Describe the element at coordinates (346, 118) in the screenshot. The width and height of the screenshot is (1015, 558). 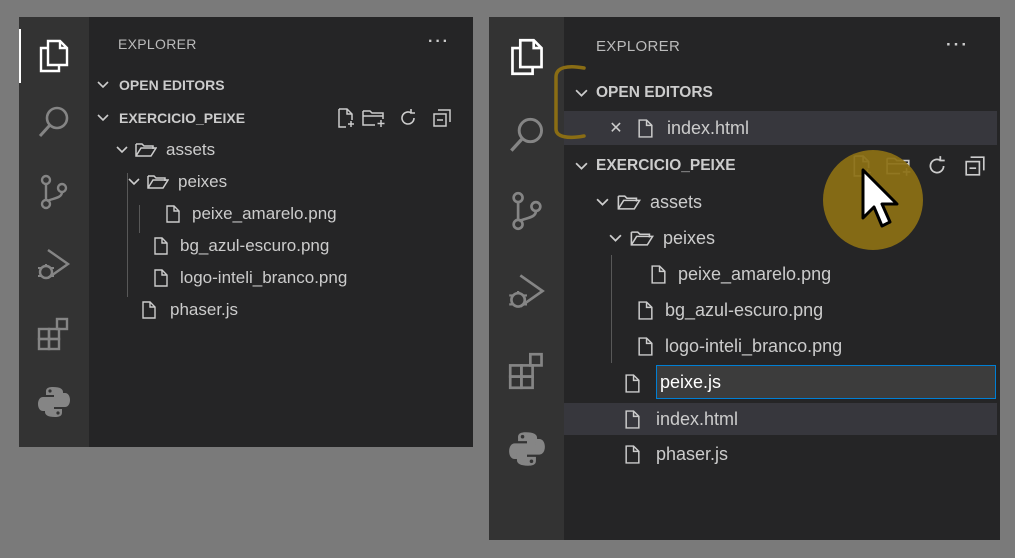
I see `new-file-icon` at that location.